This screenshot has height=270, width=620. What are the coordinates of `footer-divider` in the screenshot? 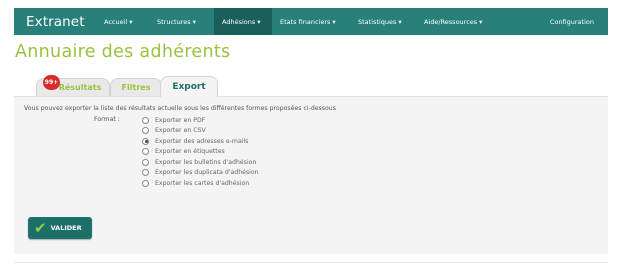 It's located at (311, 262).